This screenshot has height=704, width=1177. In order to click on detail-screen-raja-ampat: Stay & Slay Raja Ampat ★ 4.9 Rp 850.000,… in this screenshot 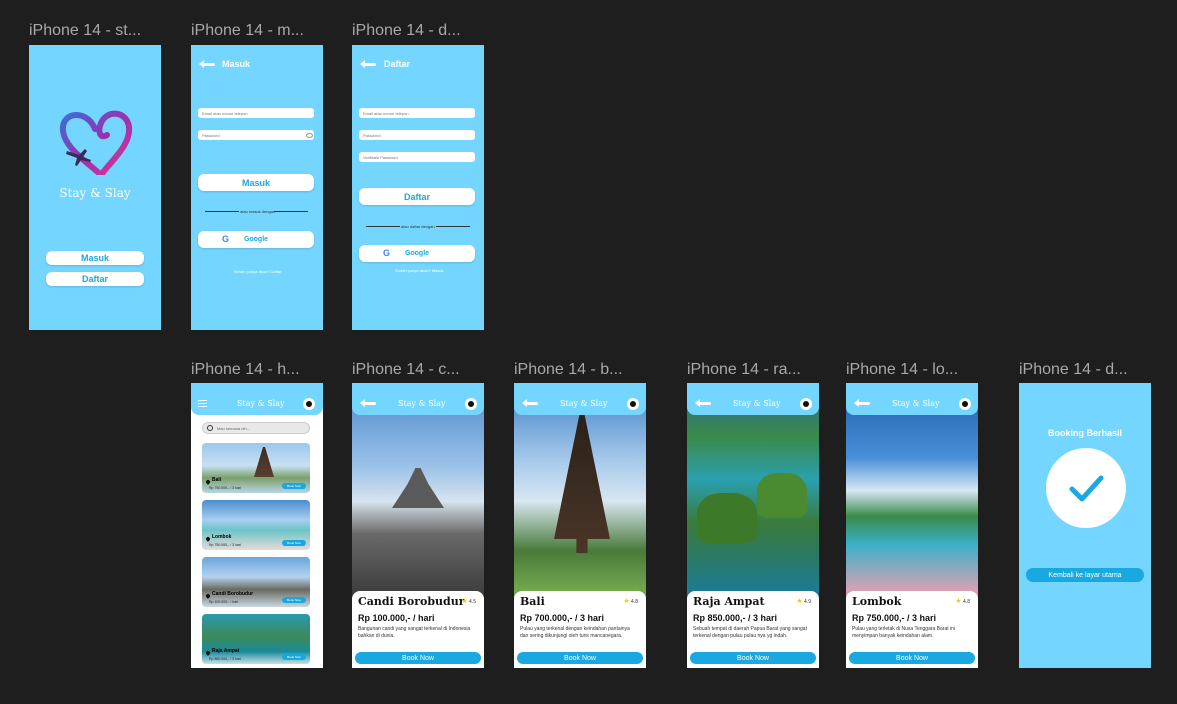, I will do `click(753, 525)`.